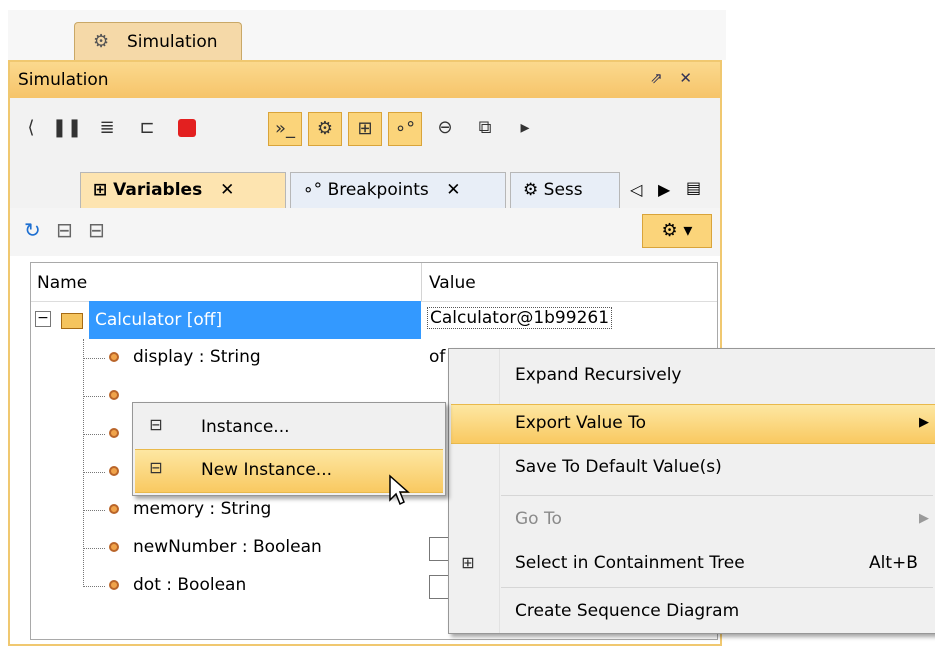  Describe the element at coordinates (674, 78) in the screenshot. I see `panel-window-controls: ⇗ ✕` at that location.